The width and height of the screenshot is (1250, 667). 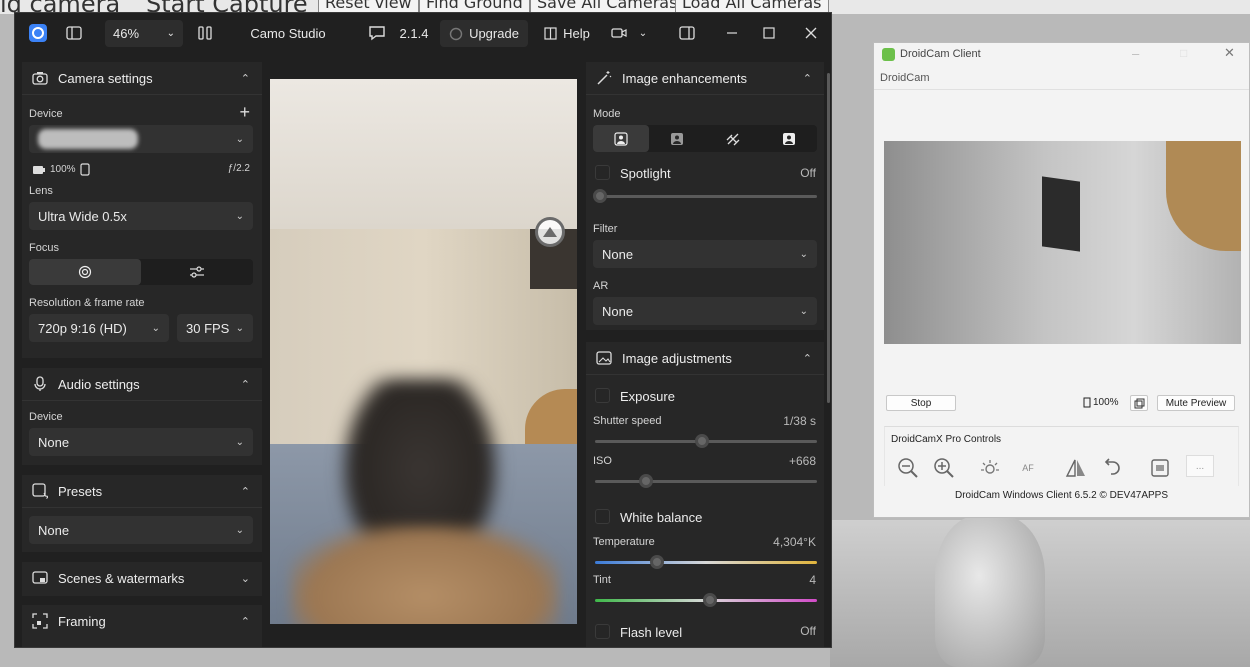 What do you see at coordinates (705, 78) in the screenshot?
I see `image-enhancements-header: Image enhancements ⌃` at bounding box center [705, 78].